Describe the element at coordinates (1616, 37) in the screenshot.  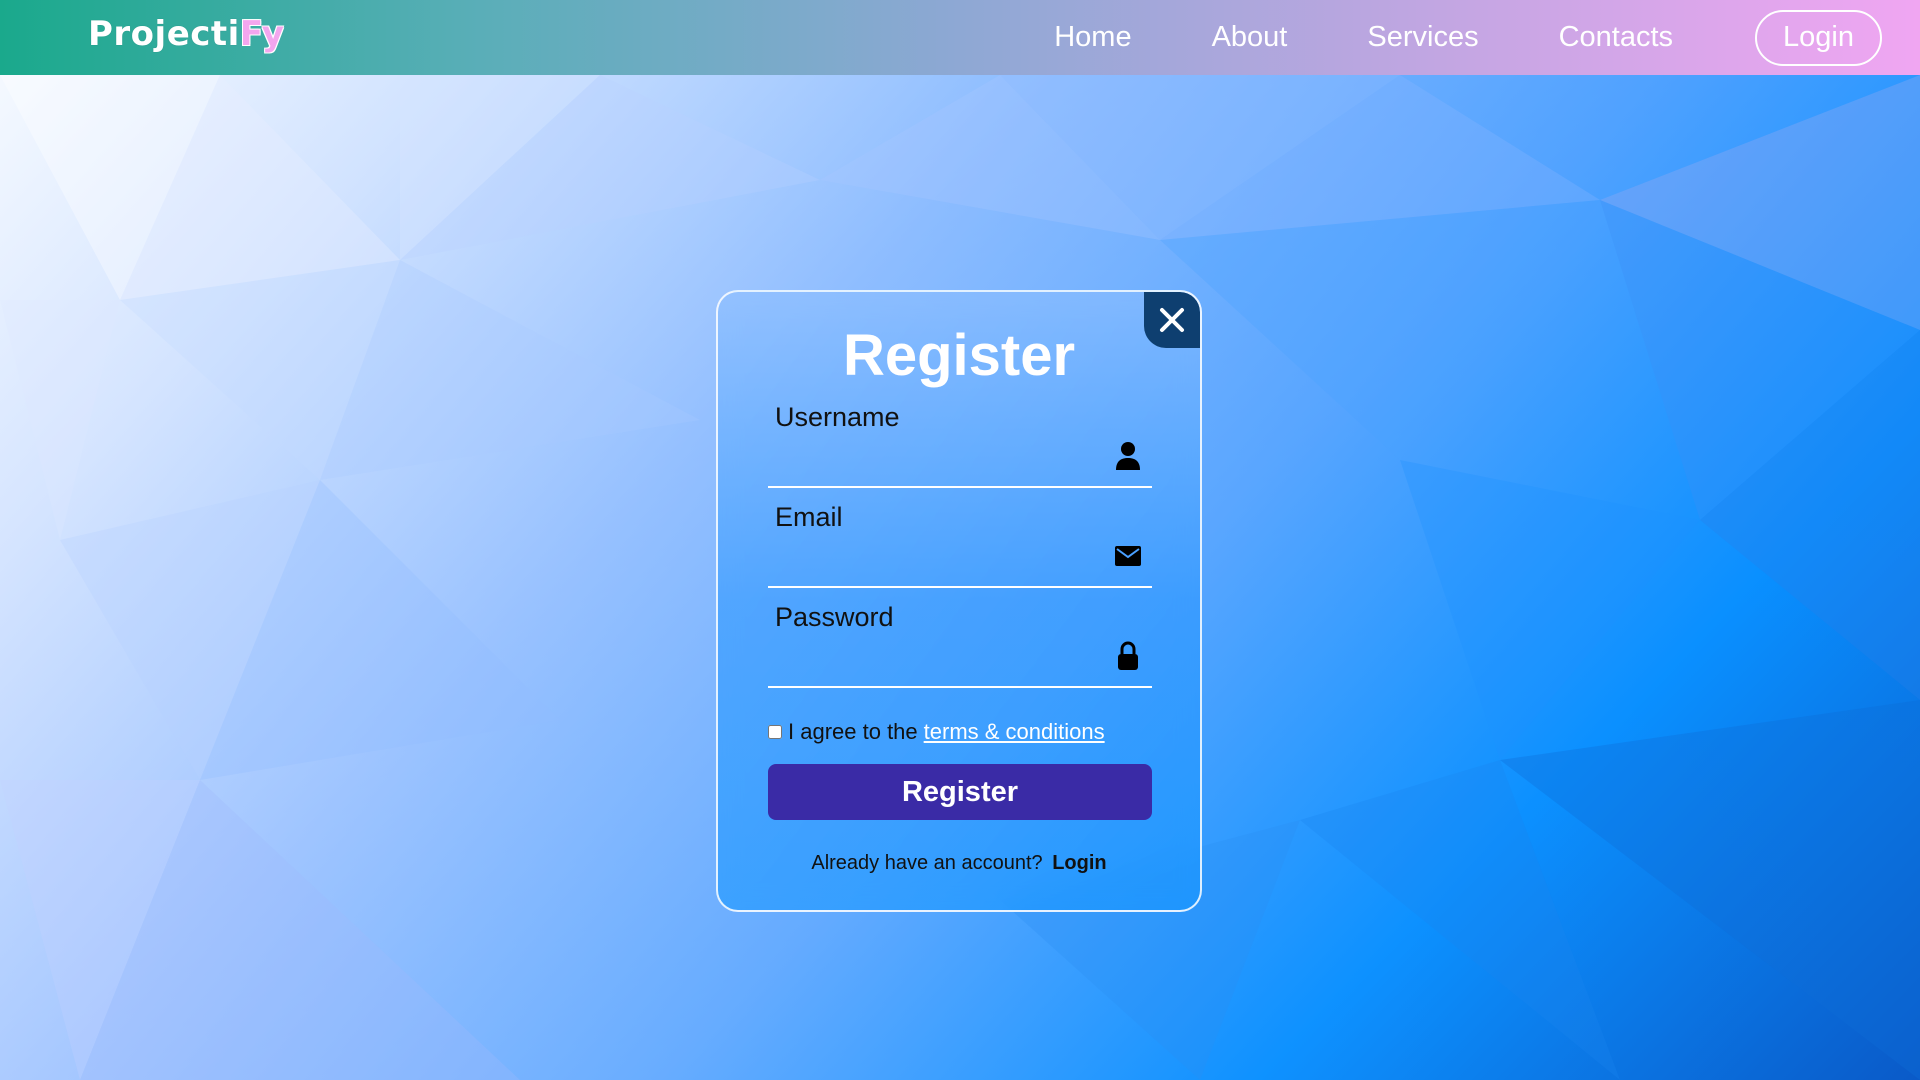
I see `nav-link-contacts: Contacts` at that location.